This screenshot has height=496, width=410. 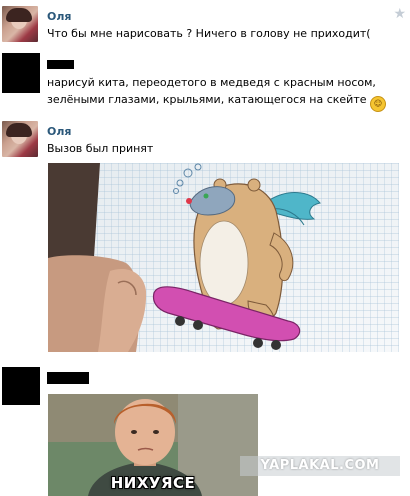 What do you see at coordinates (68, 378) in the screenshot?
I see `censored-author-name` at bounding box center [68, 378].